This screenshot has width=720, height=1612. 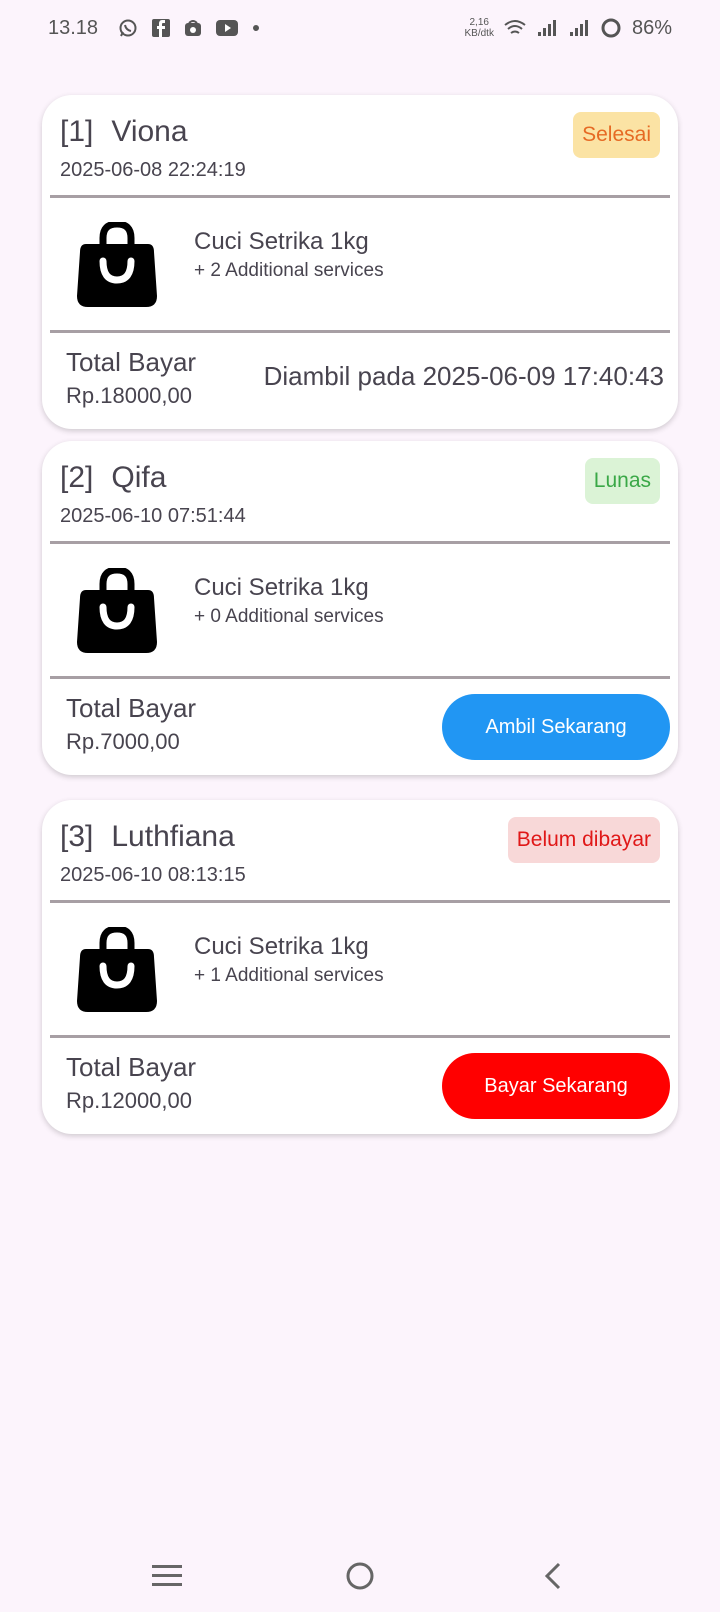 I want to click on status-badge: Selesai, so click(x=616, y=135).